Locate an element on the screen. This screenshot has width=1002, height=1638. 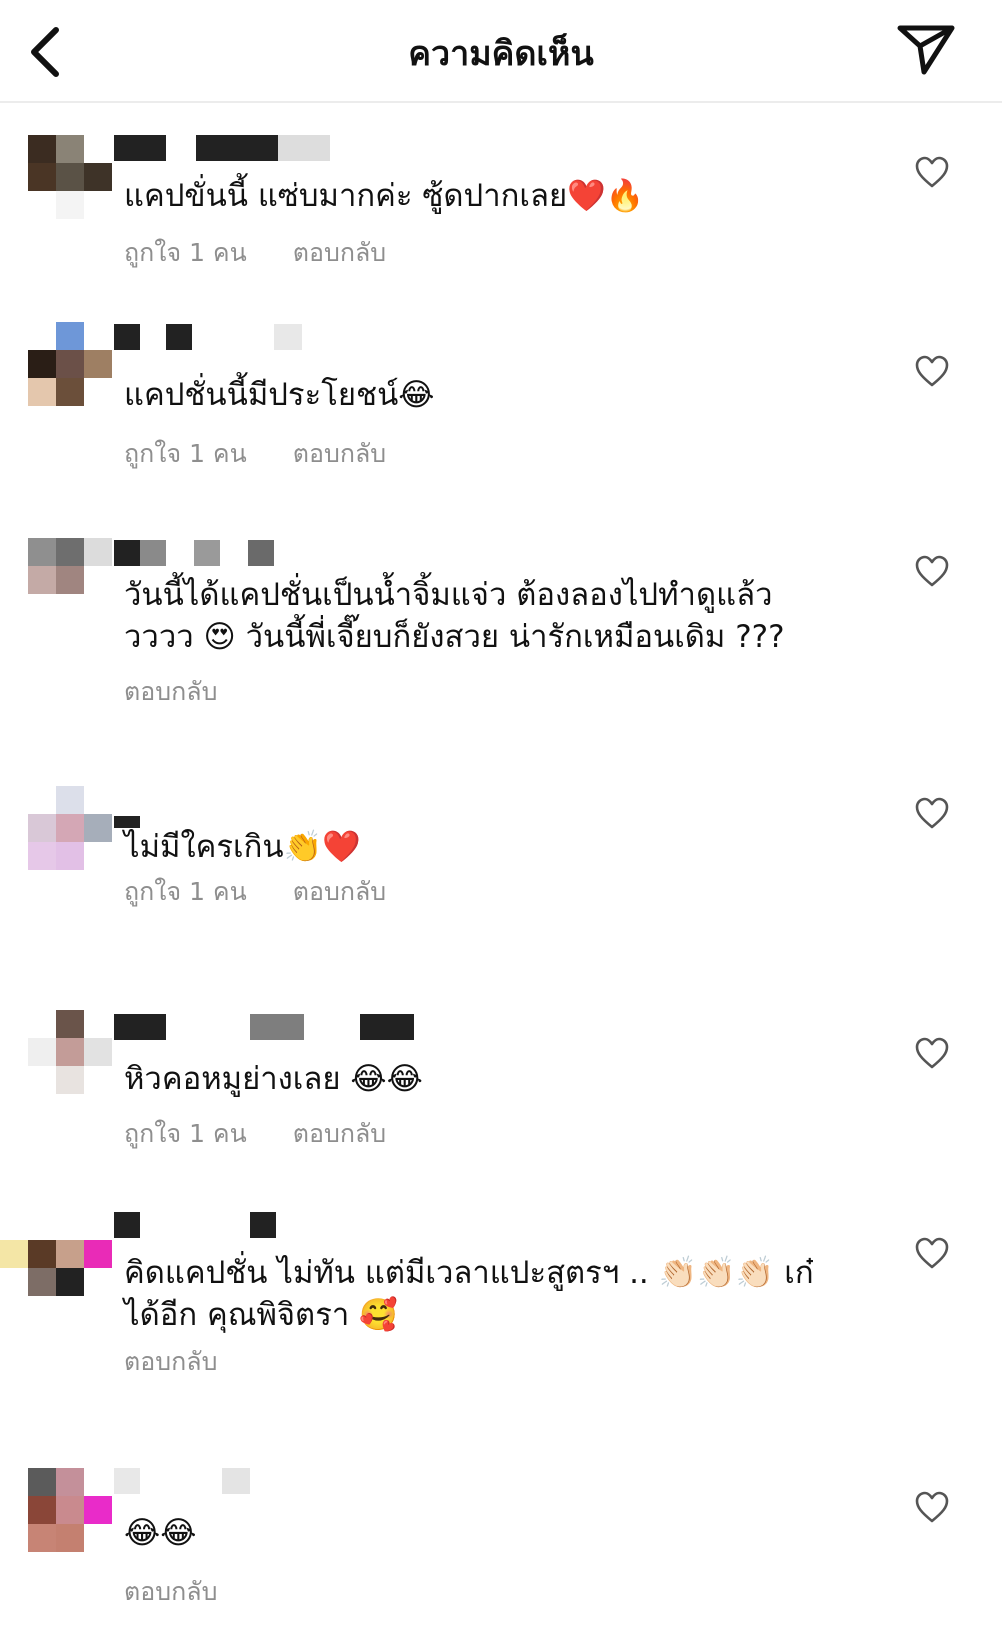
comment-text: ไม่มีใครเกิน👏❤️ is located at coordinates (242, 847).